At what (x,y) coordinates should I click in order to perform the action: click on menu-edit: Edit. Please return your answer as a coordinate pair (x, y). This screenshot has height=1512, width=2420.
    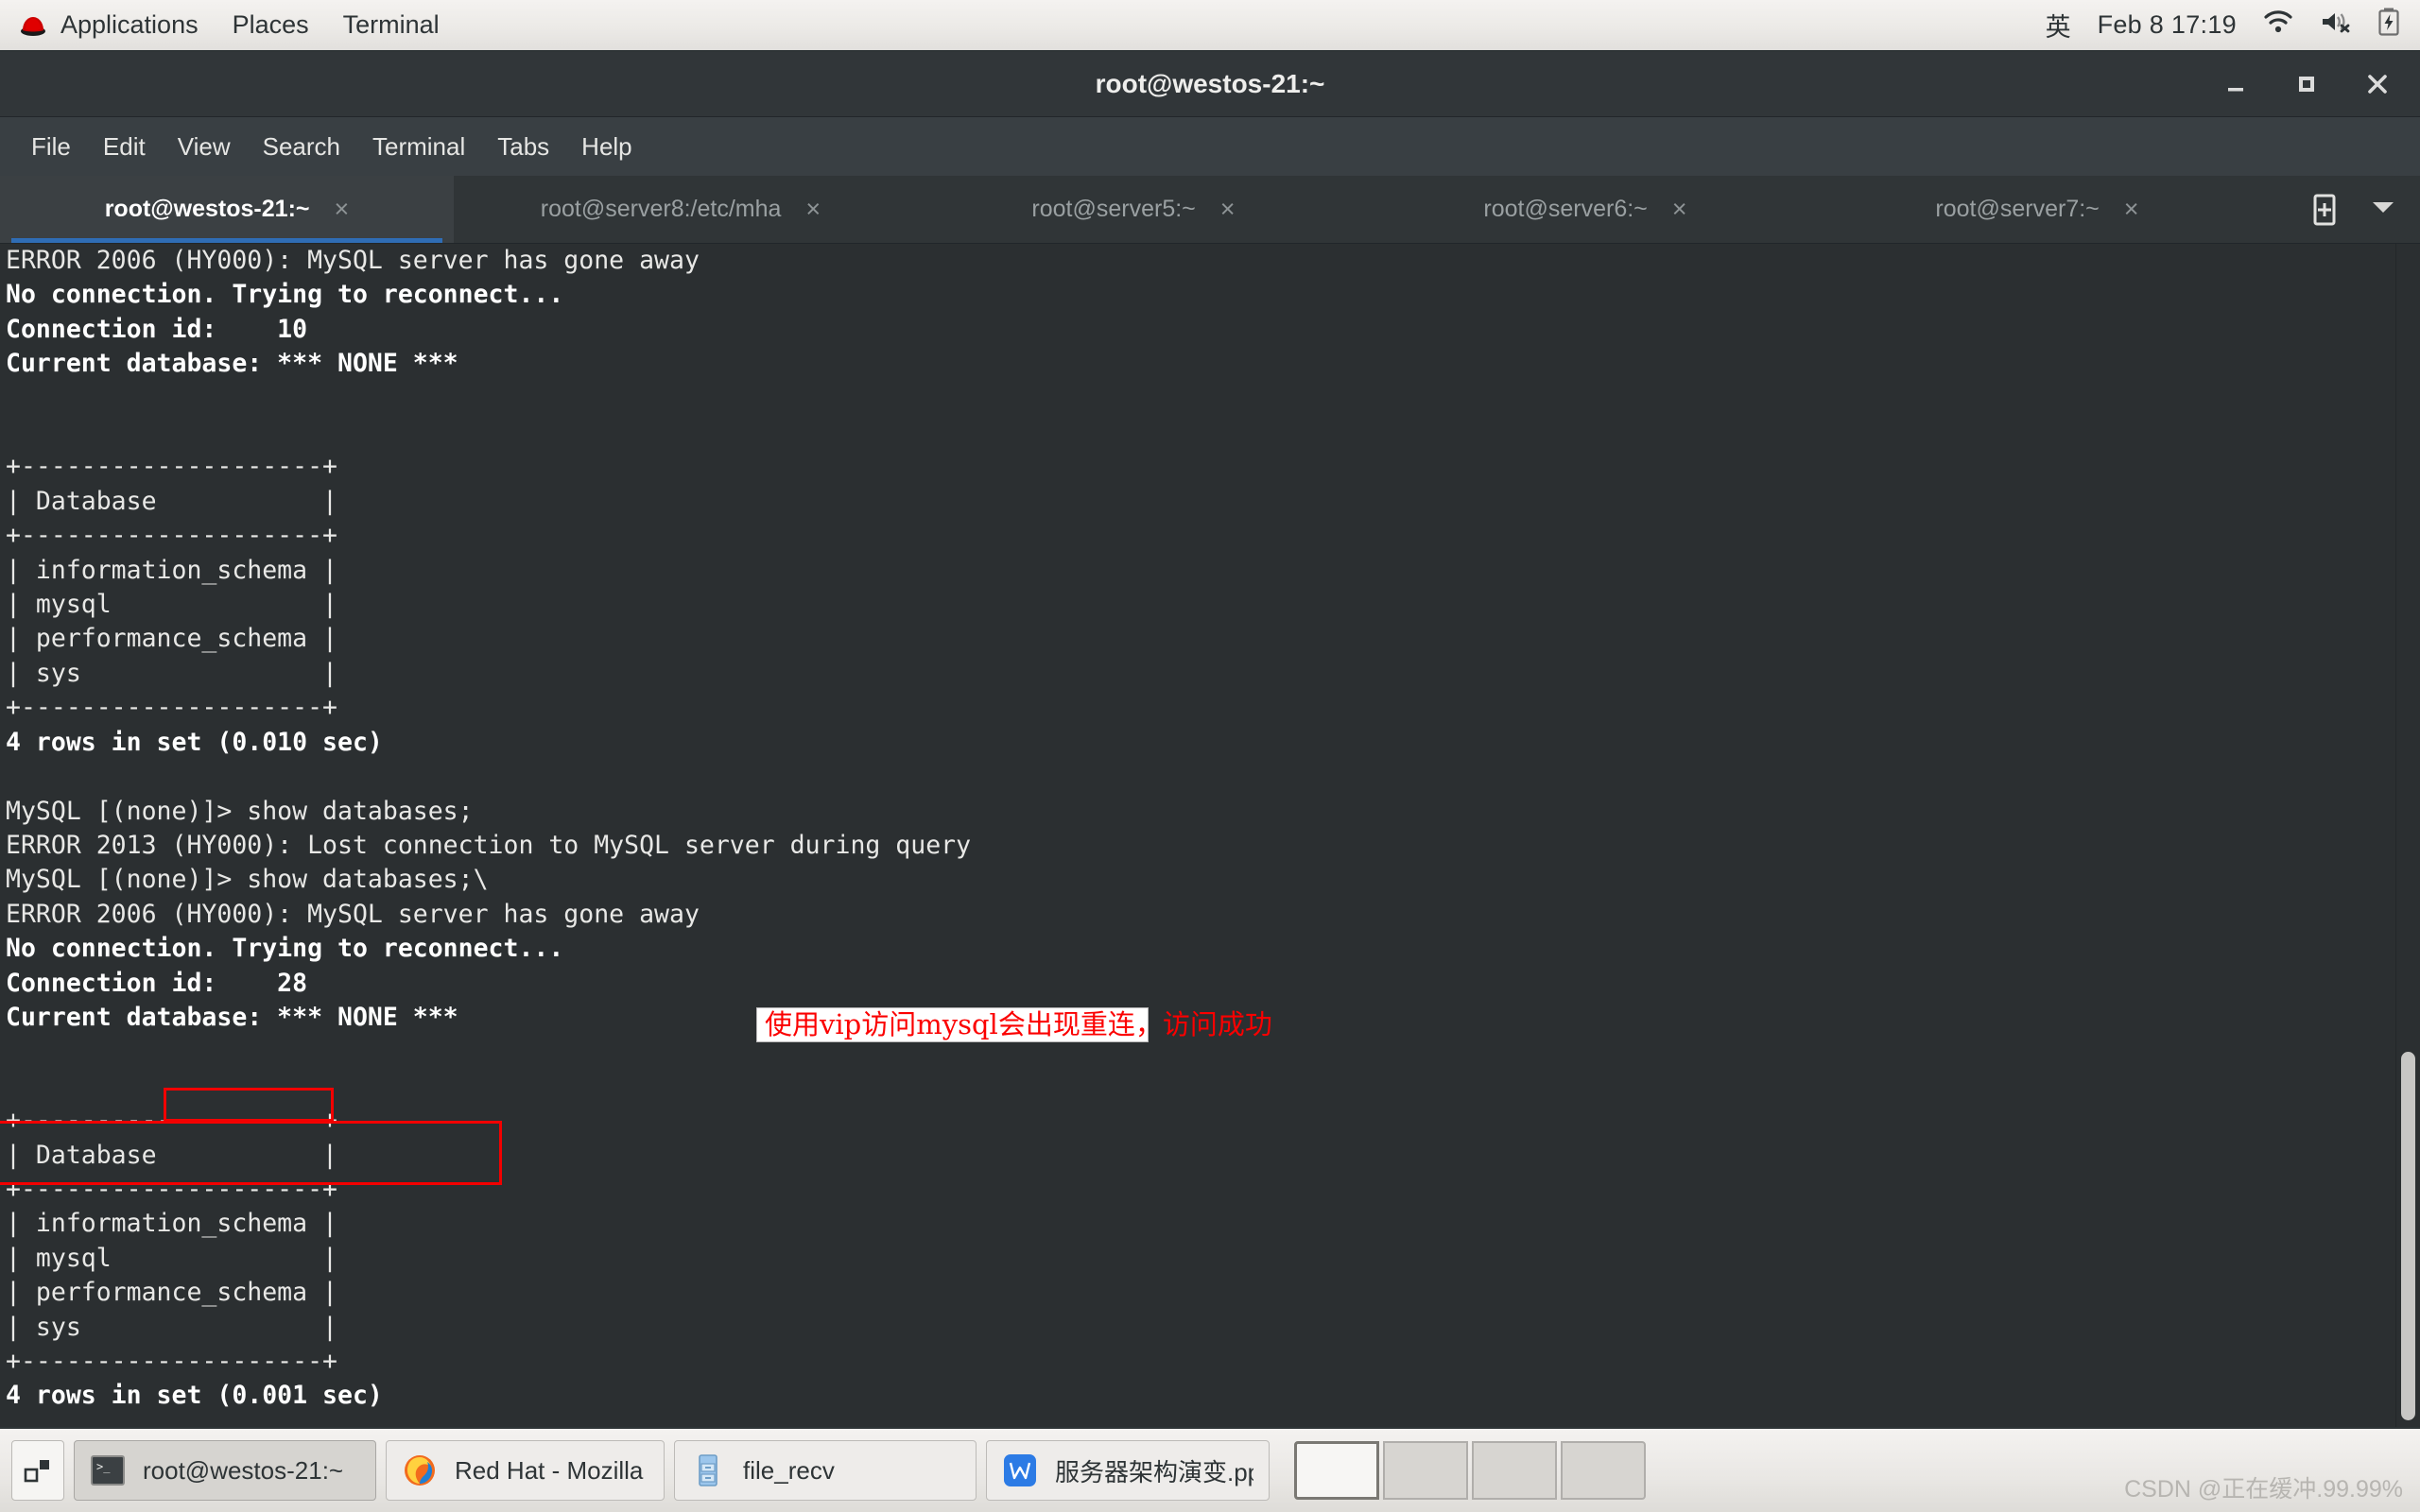
    Looking at the image, I should click on (124, 147).